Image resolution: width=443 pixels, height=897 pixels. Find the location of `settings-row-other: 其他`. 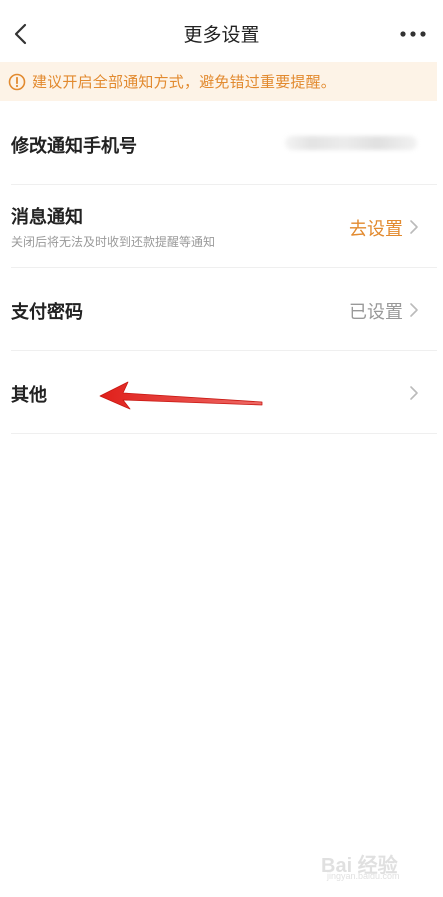

settings-row-other: 其他 is located at coordinates (218, 392).